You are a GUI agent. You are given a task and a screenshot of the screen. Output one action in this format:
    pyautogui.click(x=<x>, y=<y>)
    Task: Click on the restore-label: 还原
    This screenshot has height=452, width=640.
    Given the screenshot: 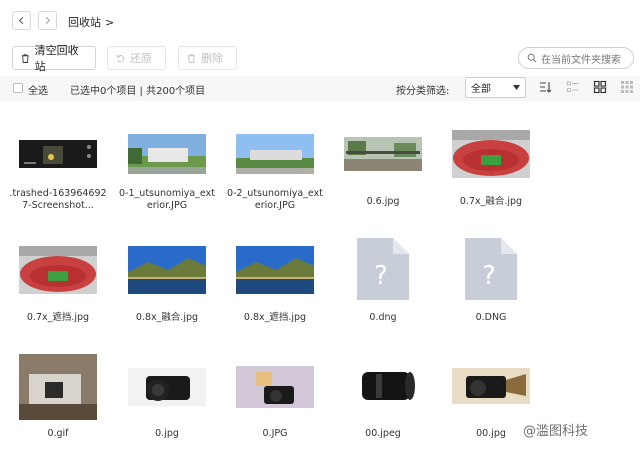 What is the action you would take?
    pyautogui.click(x=141, y=58)
    